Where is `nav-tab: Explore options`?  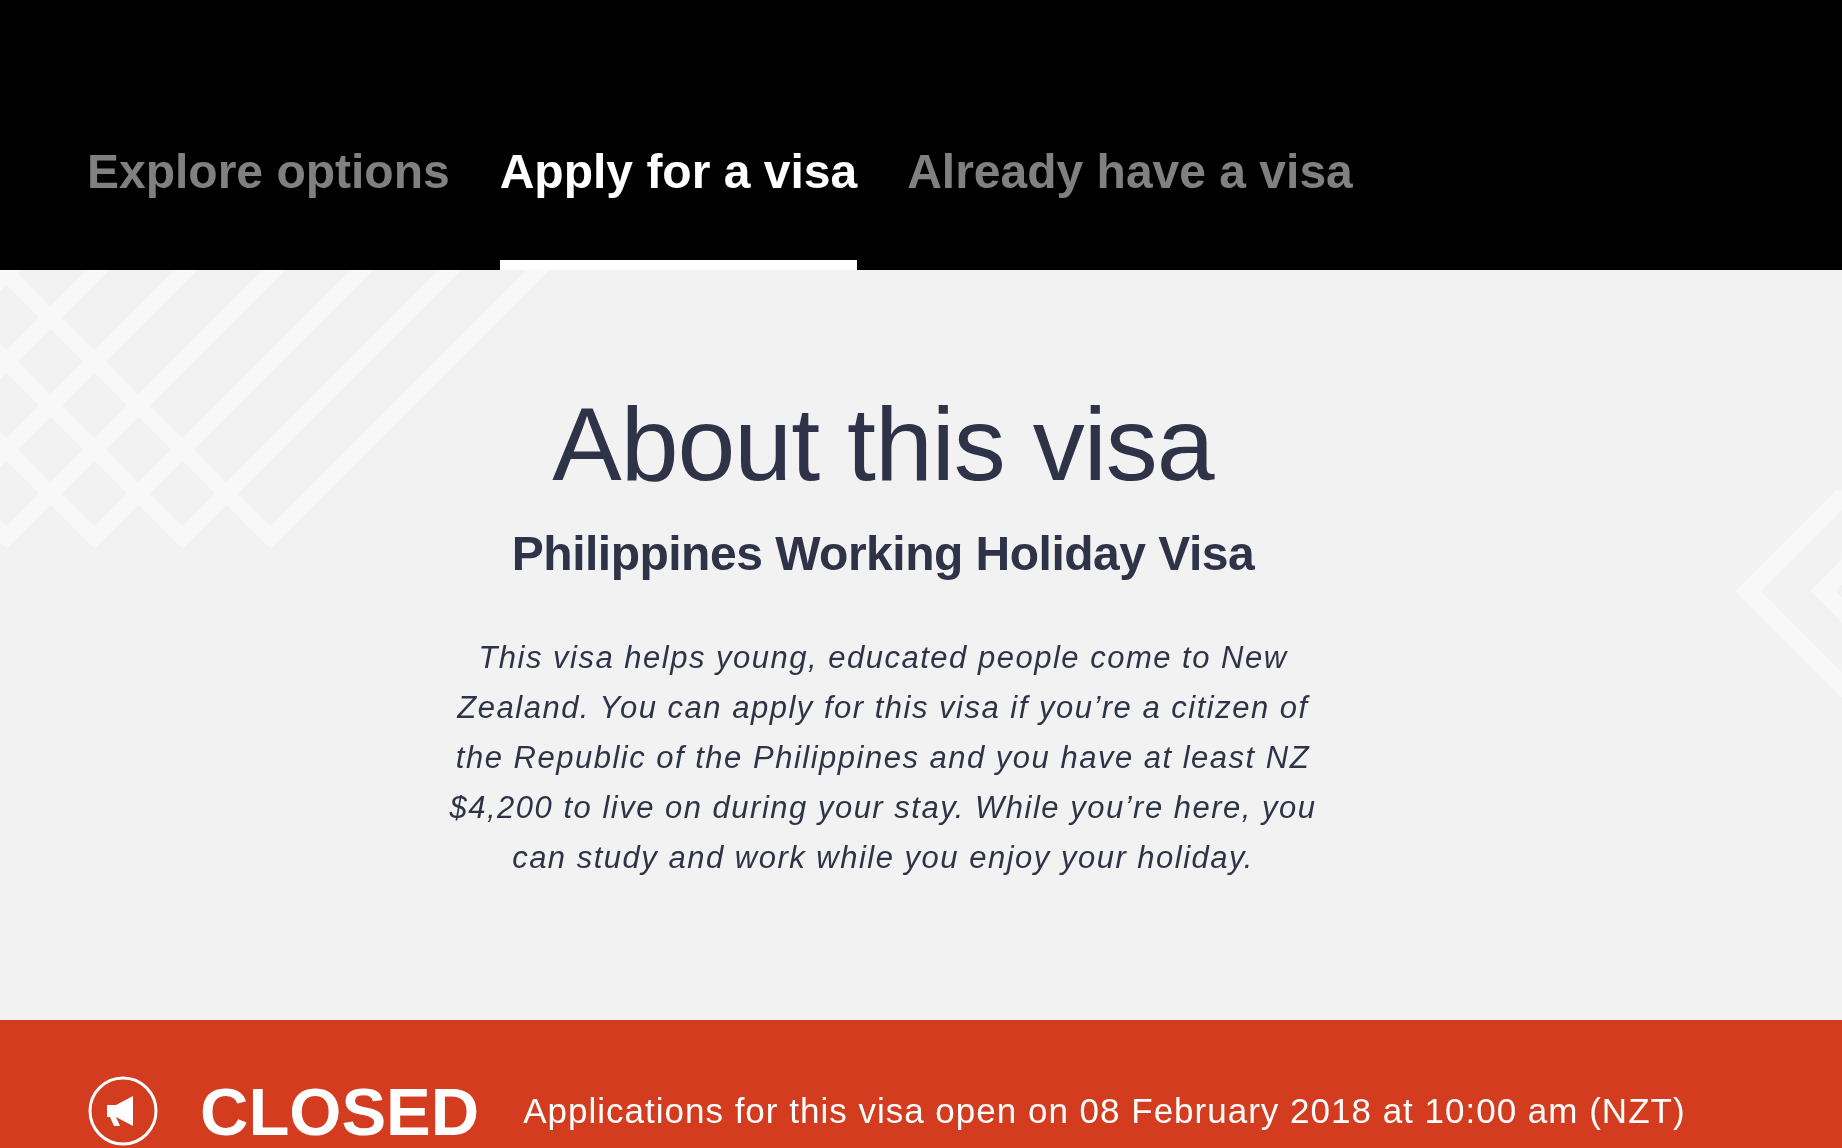
nav-tab: Explore options is located at coordinates (268, 207).